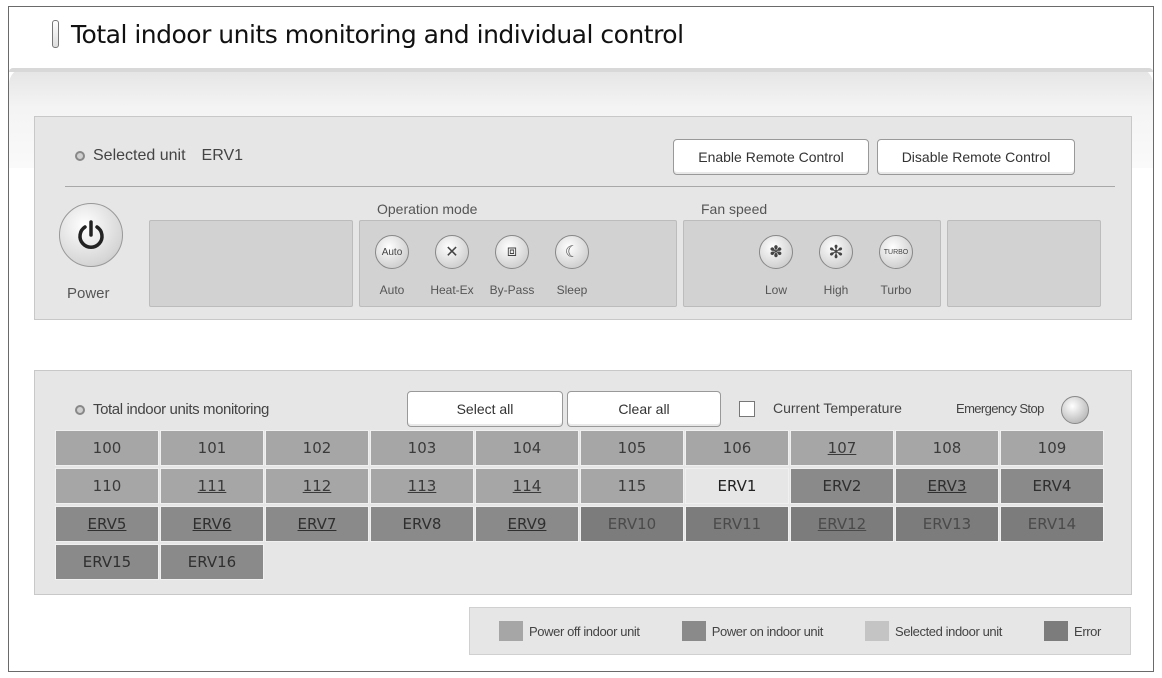 The width and height of the screenshot is (1162, 678). Describe the element at coordinates (91, 235) in the screenshot. I see `power-button` at that location.